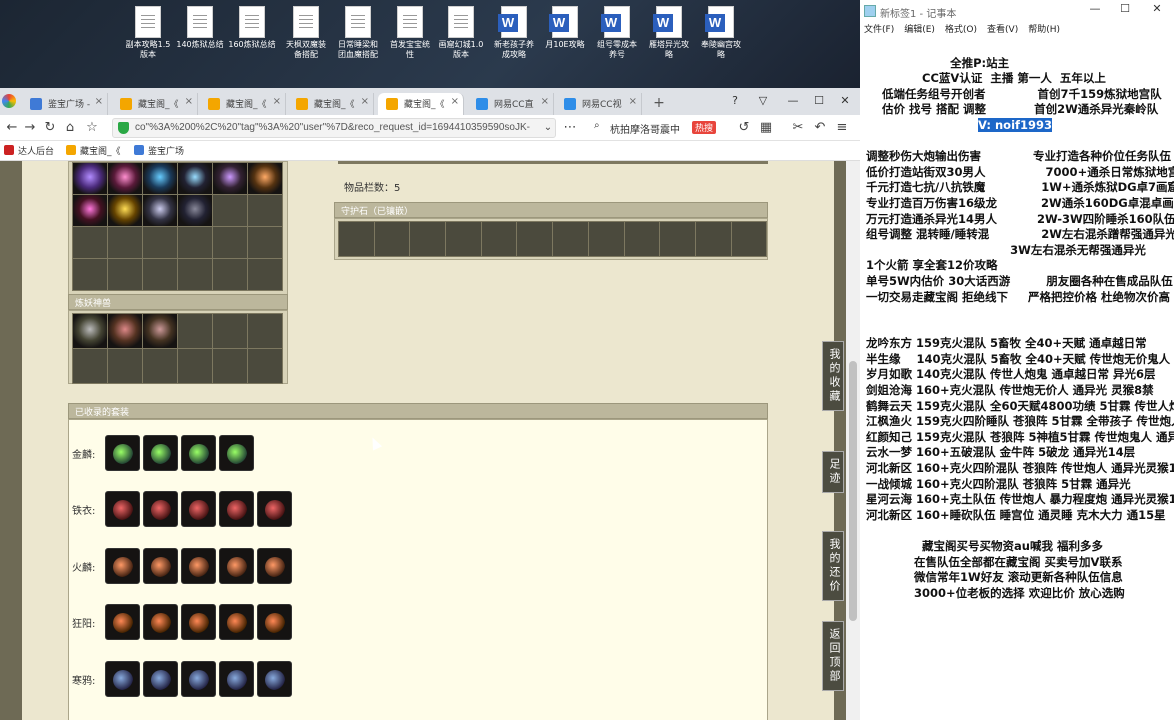 Image resolution: width=1174 pixels, height=720 pixels. Describe the element at coordinates (961, 30) in the screenshot. I see `notepad-menu-item: 格式(O)` at that location.